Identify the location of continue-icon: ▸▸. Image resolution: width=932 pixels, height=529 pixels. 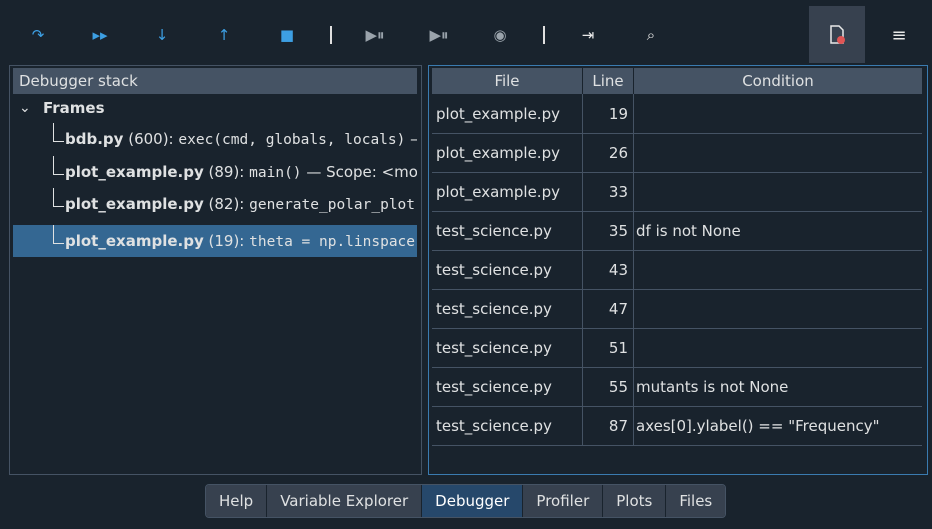
(100, 35).